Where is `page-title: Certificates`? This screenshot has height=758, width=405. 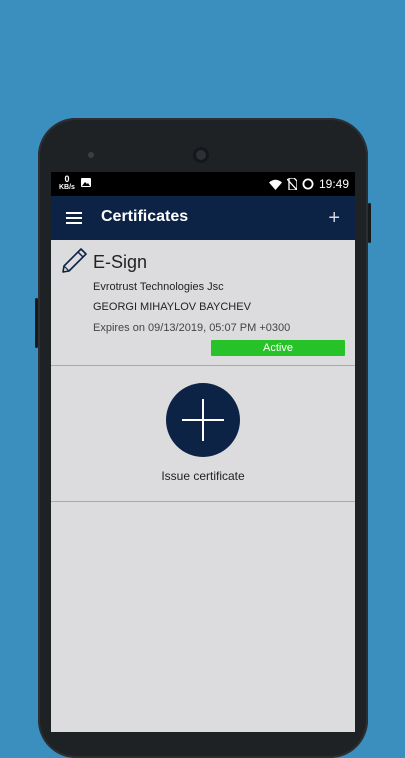
page-title: Certificates is located at coordinates (145, 216).